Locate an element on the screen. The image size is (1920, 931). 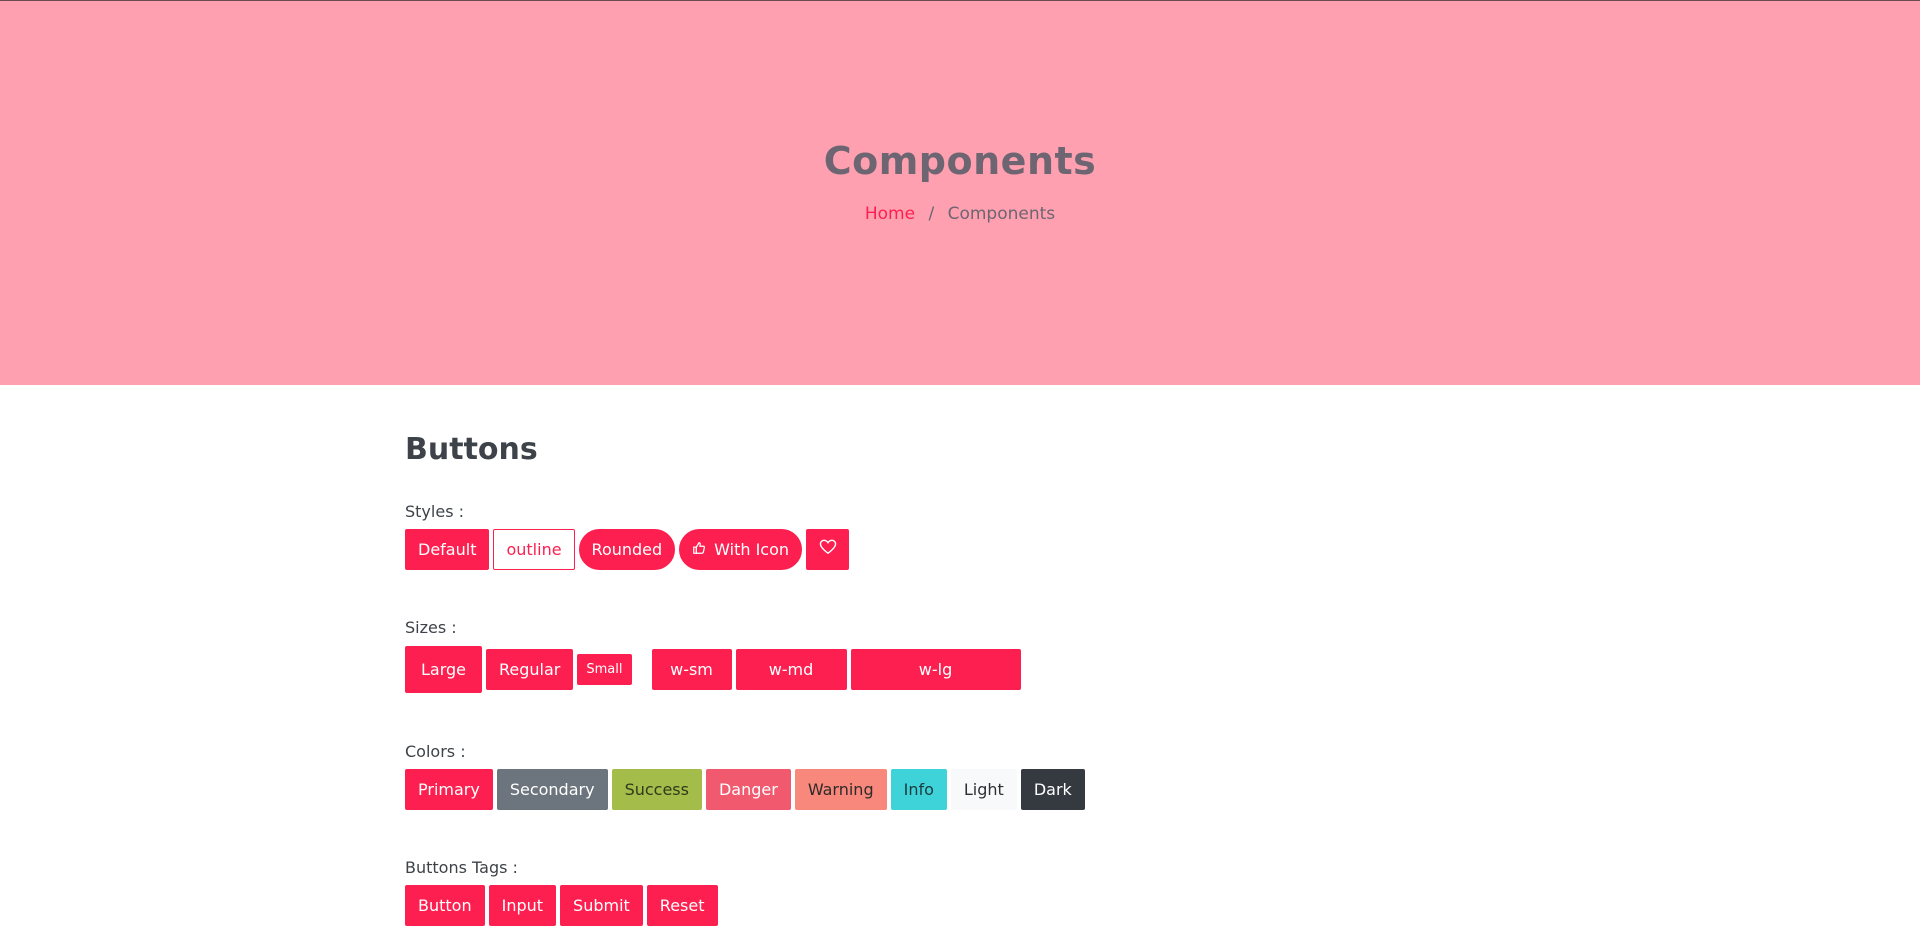
primary-button: Primary is located at coordinates (449, 789).